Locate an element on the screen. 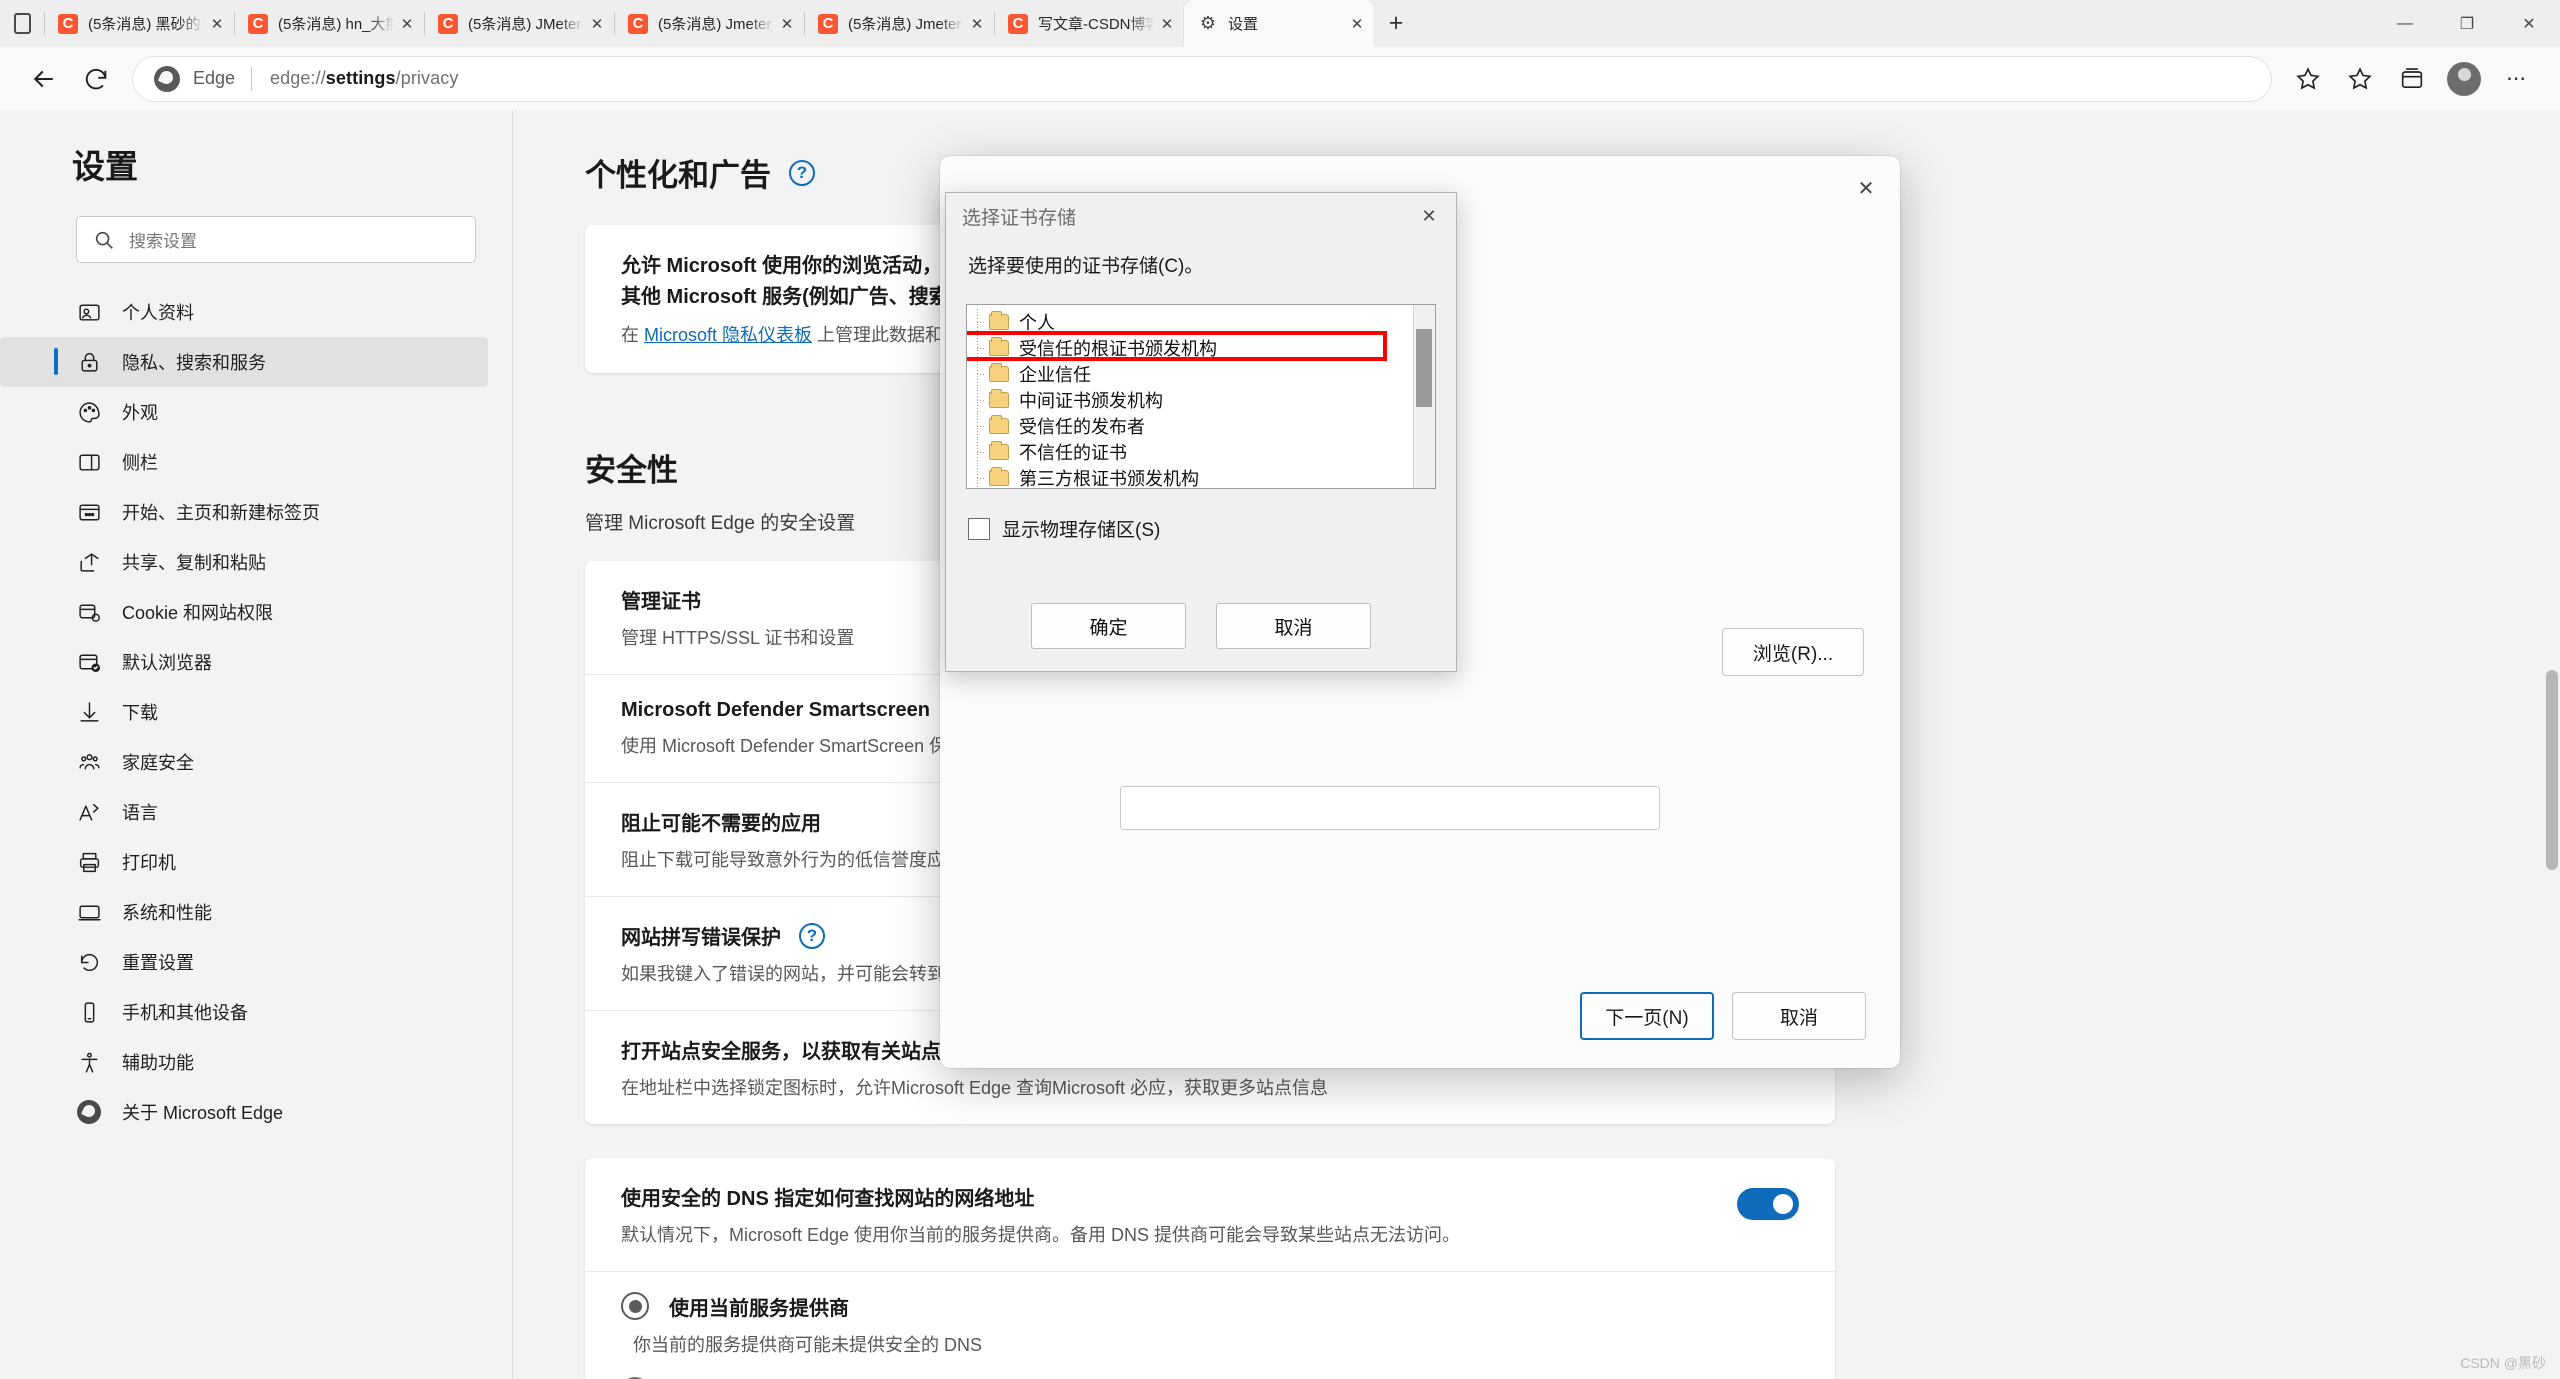 Image resolution: width=2560 pixels, height=1379 pixels. show-physical-stores-checkbox is located at coordinates (979, 528).